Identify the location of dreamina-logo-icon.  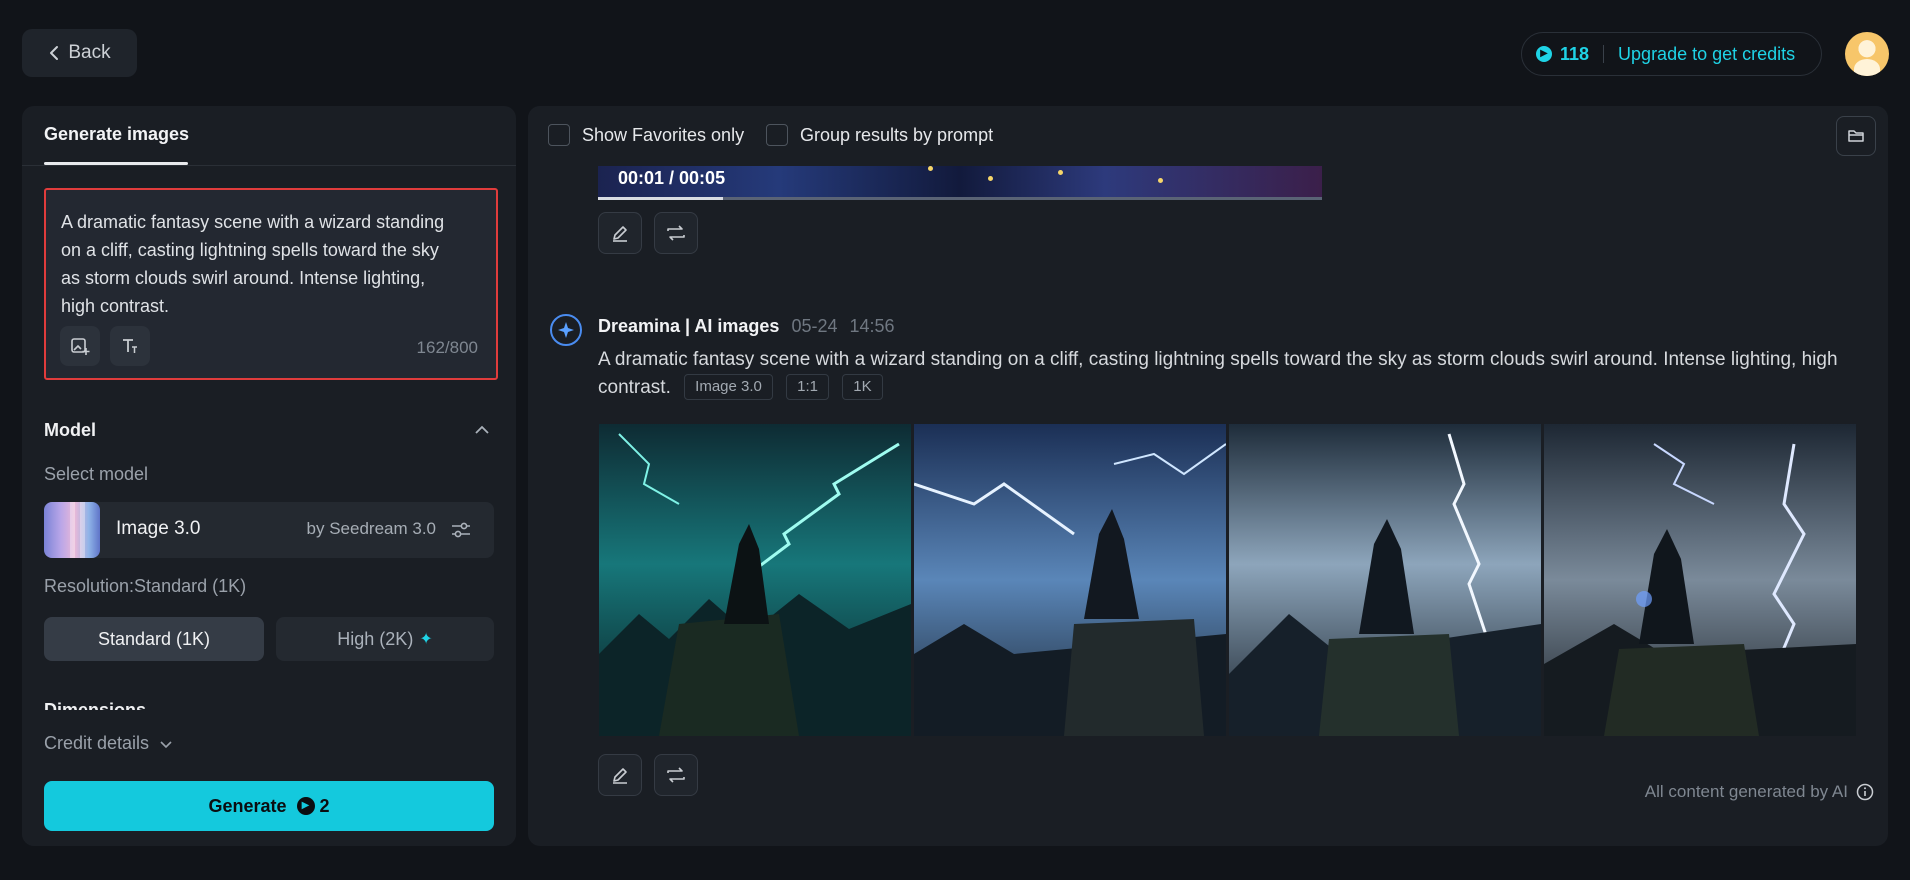
(566, 330).